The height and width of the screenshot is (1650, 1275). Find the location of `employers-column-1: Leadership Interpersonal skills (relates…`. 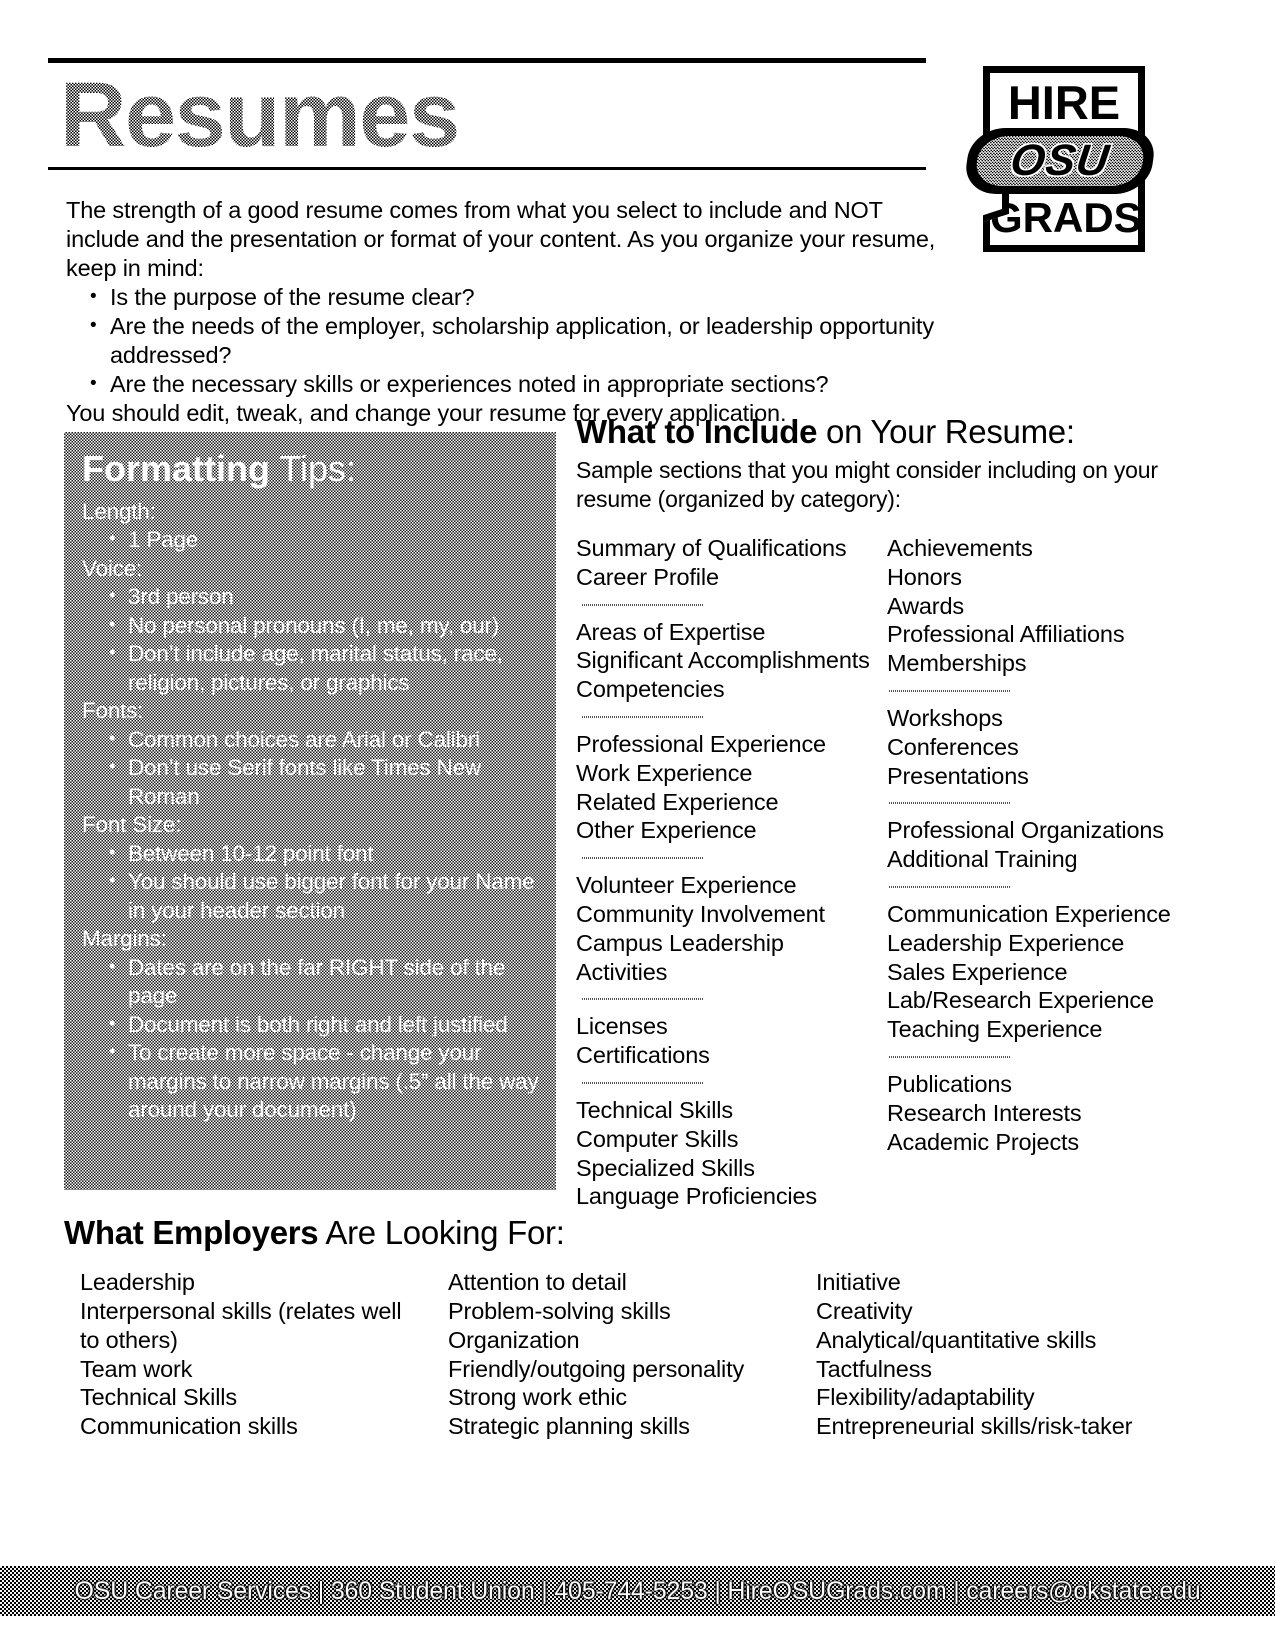

employers-column-1: Leadership Interpersonal skills (relates… is located at coordinates (264, 1354).